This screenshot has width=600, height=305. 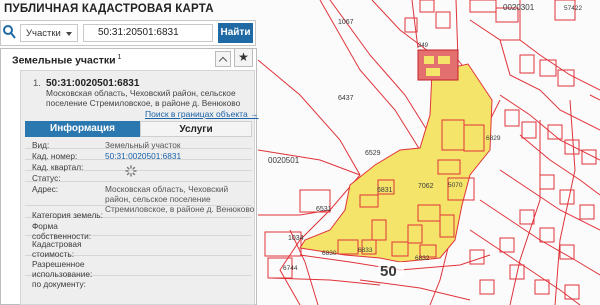 I want to click on star-icon: ★, so click(x=243, y=57).